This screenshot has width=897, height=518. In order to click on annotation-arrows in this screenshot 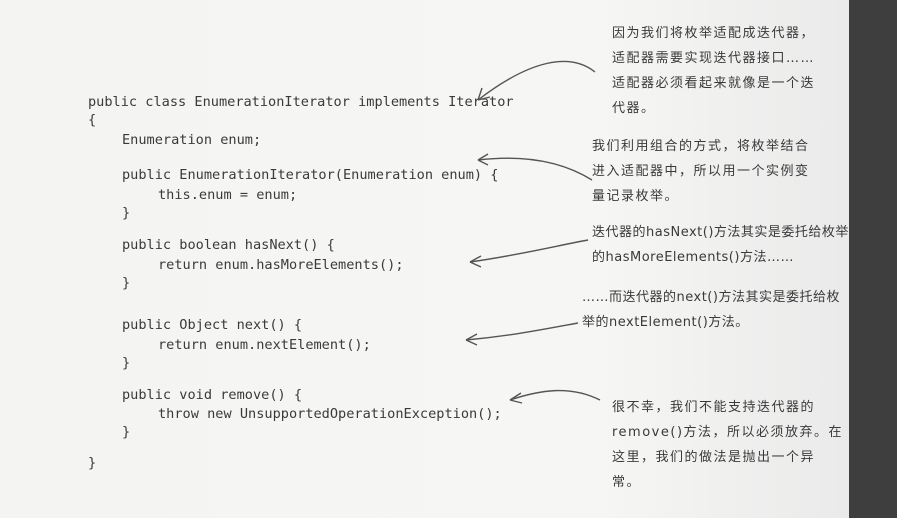, I will do `click(533, 232)`.